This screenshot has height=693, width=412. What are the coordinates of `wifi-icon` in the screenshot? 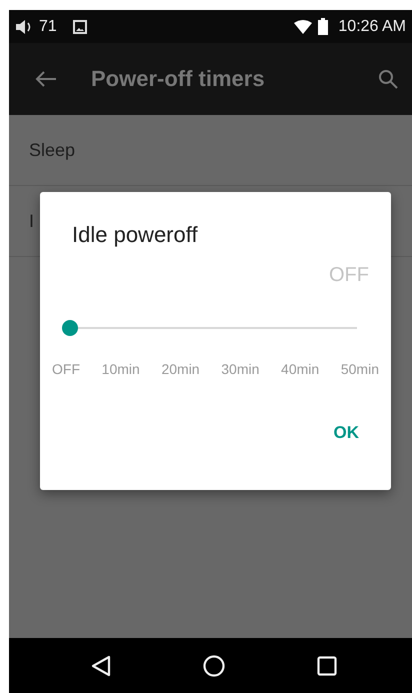 It's located at (303, 27).